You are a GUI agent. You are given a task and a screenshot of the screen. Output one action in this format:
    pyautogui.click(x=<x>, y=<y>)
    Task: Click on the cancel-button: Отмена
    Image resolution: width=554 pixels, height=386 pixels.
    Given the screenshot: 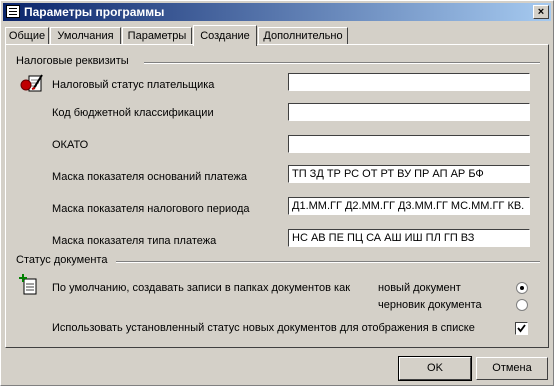 What is the action you would take?
    pyautogui.click(x=512, y=368)
    